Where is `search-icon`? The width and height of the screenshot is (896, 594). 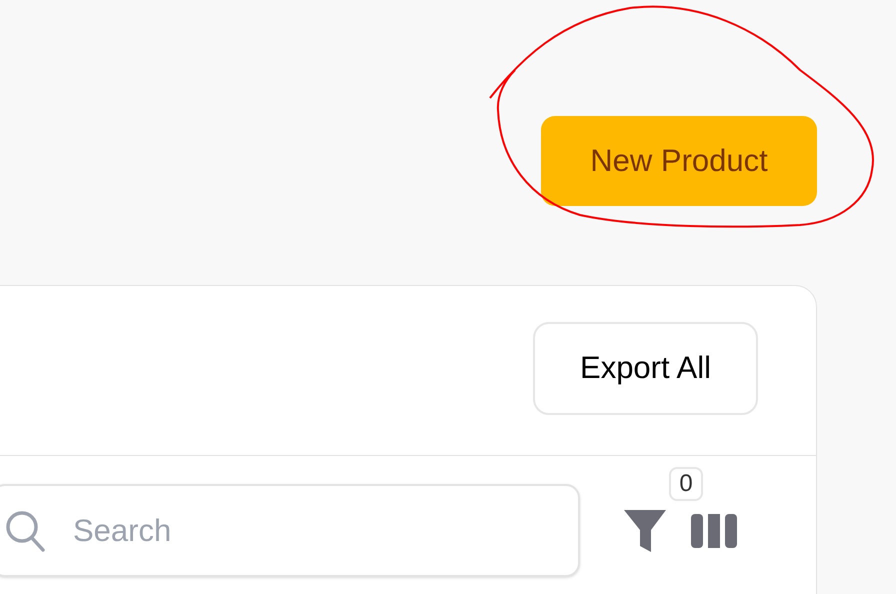
search-icon is located at coordinates (25, 531).